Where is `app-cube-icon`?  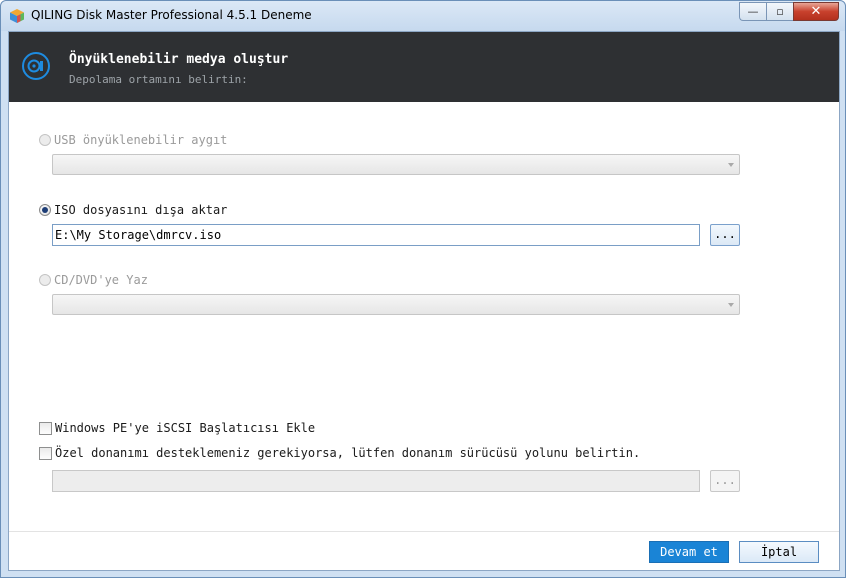
app-cube-icon is located at coordinates (17, 16).